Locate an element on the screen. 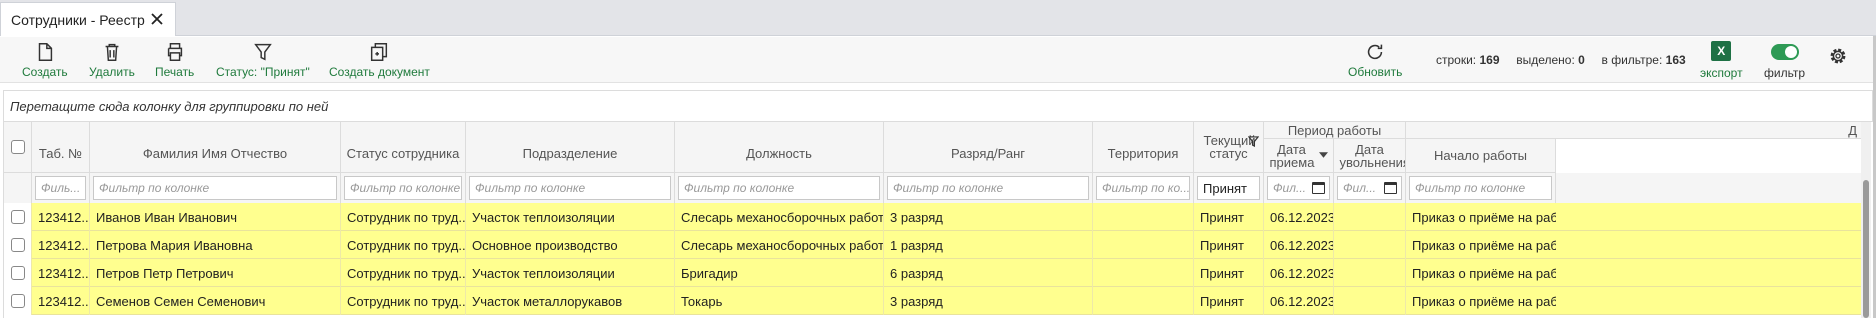 The height and width of the screenshot is (318, 1876). refresh-icon is located at coordinates (1375, 52).